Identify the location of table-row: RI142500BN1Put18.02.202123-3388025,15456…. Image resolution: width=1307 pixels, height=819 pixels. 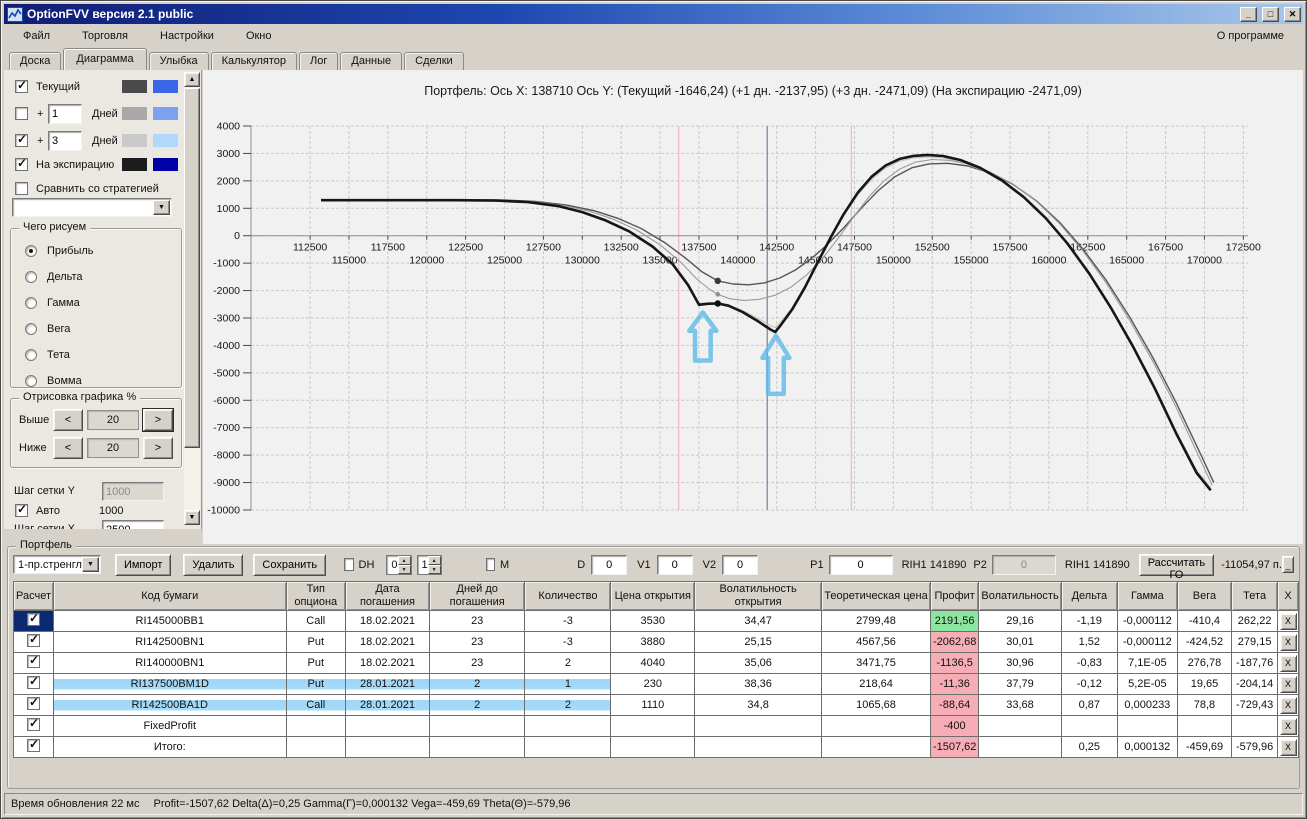
(656, 642).